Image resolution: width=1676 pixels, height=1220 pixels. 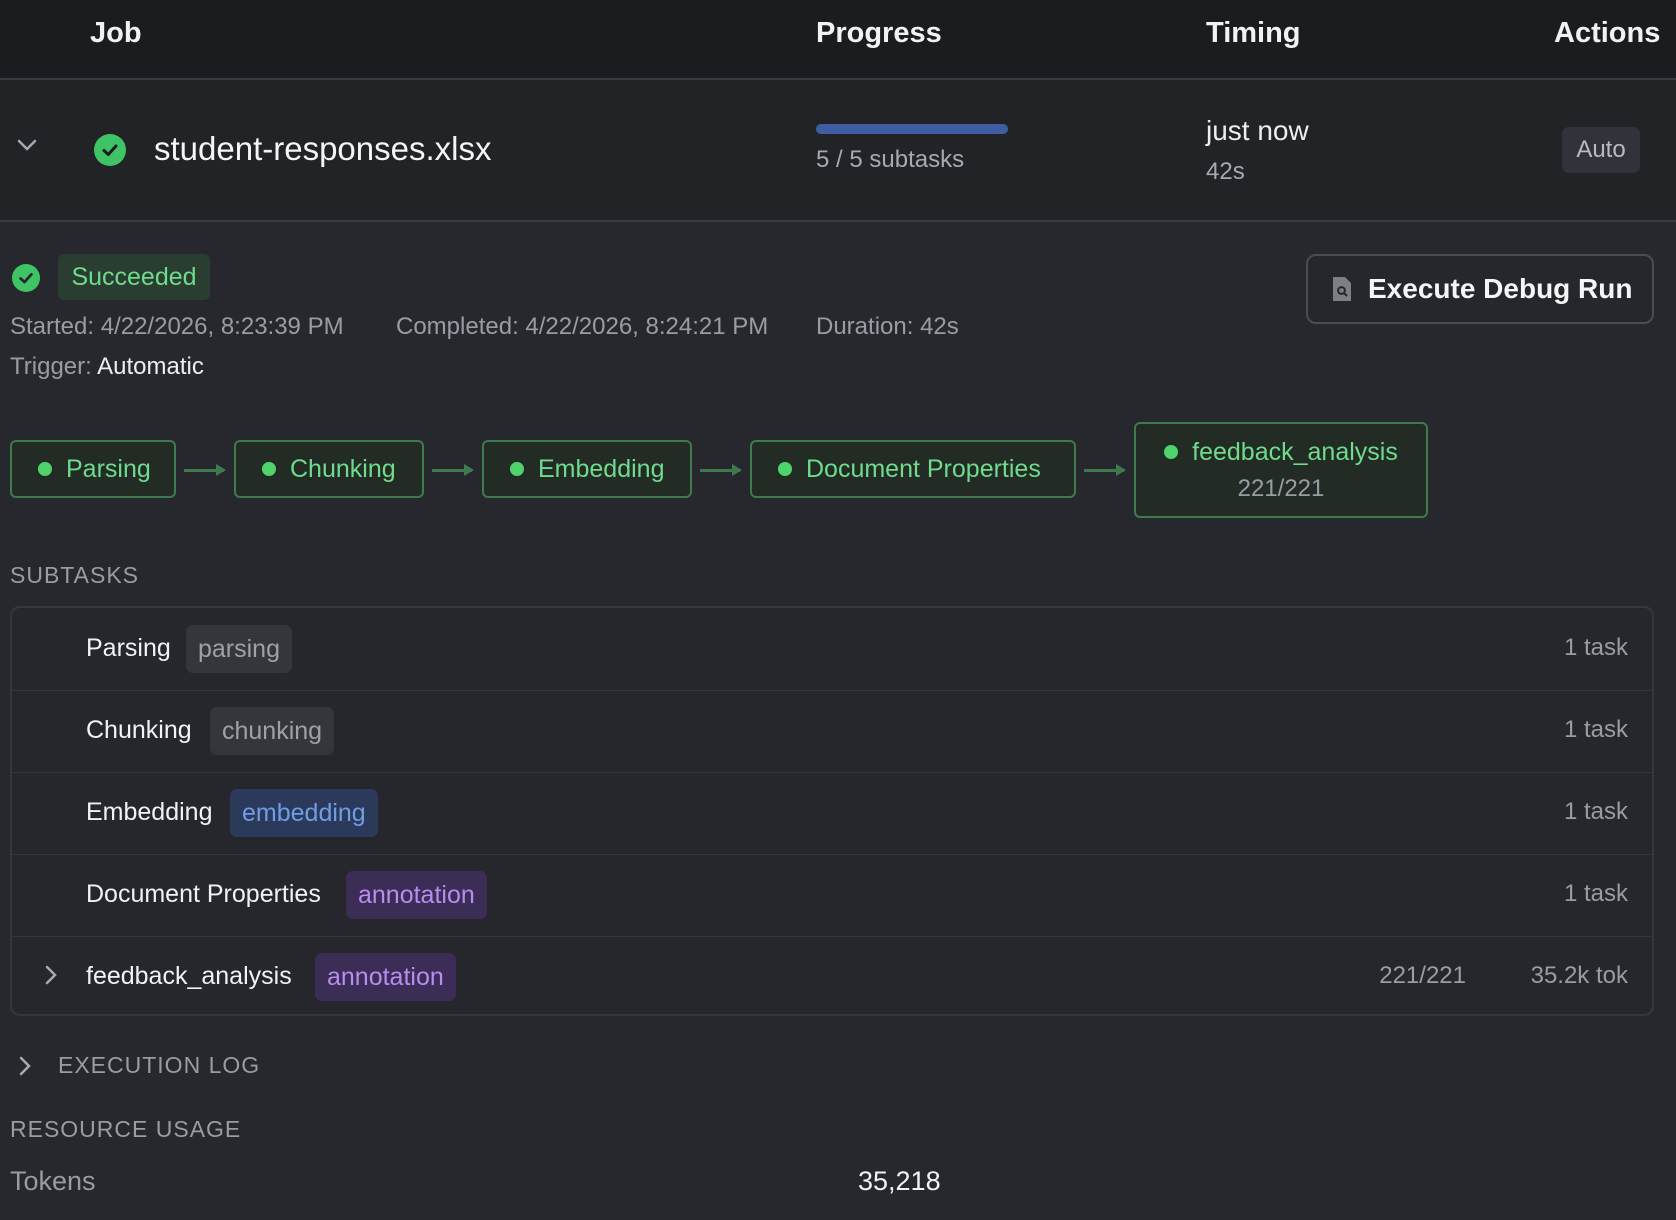 What do you see at coordinates (899, 1181) in the screenshot?
I see `tokens-value: 35,218` at bounding box center [899, 1181].